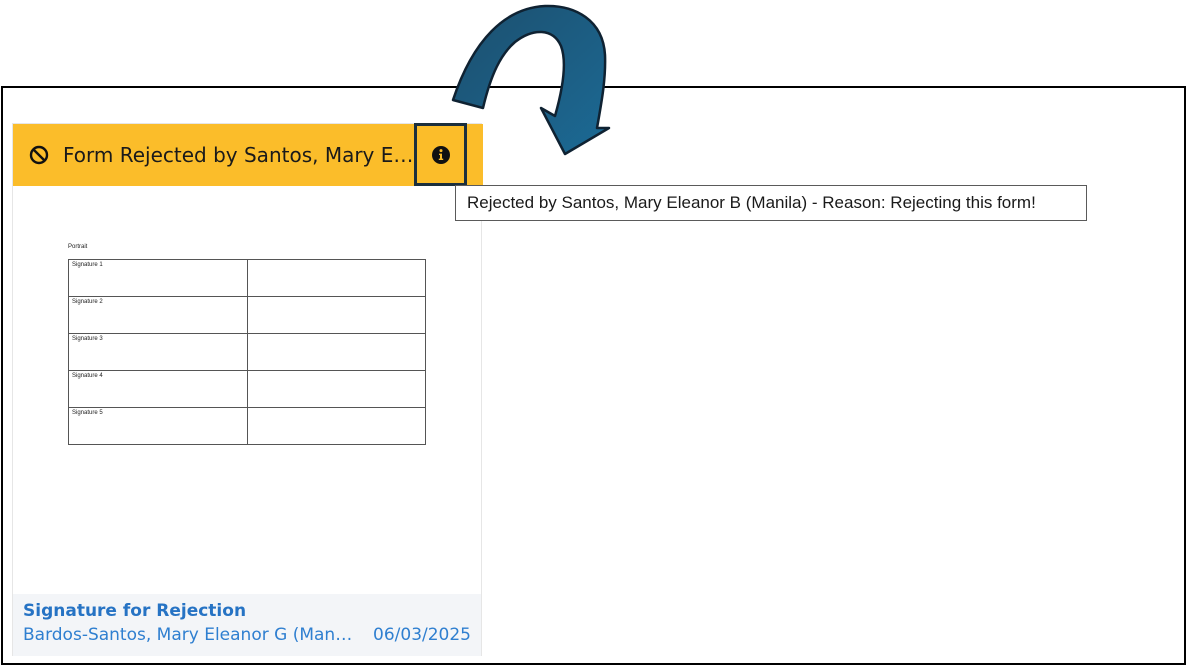  What do you see at coordinates (158, 389) in the screenshot?
I see `signature-label: Signature 4` at bounding box center [158, 389].